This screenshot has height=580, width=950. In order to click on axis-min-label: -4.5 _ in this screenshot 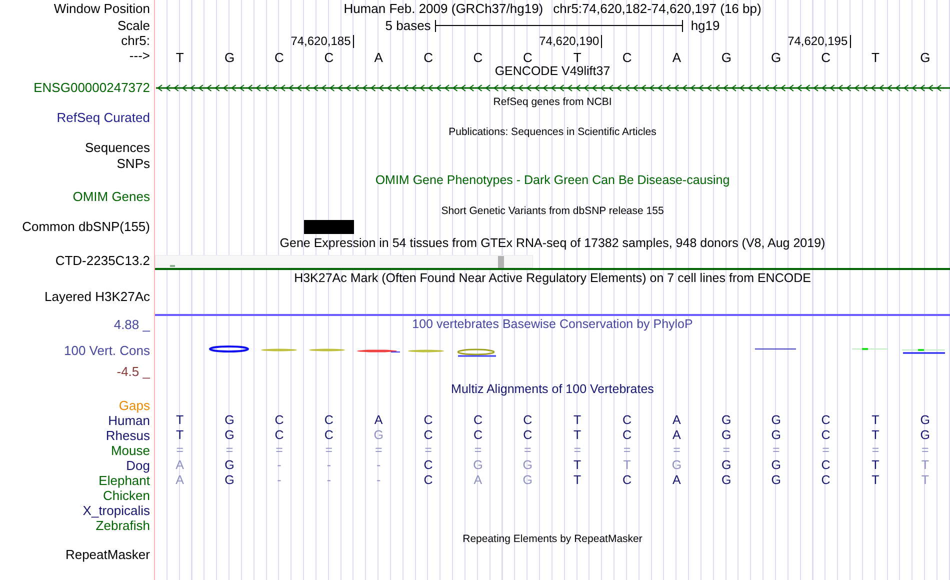, I will do `click(133, 371)`.